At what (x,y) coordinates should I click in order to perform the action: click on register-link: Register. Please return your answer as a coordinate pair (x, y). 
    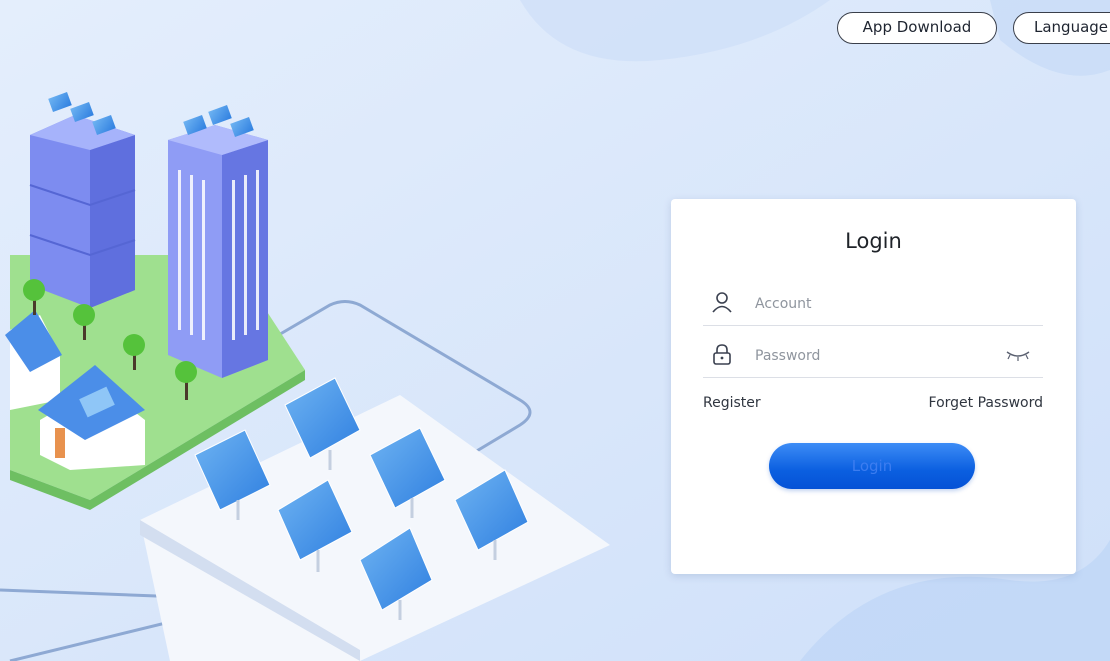
    Looking at the image, I should click on (732, 403).